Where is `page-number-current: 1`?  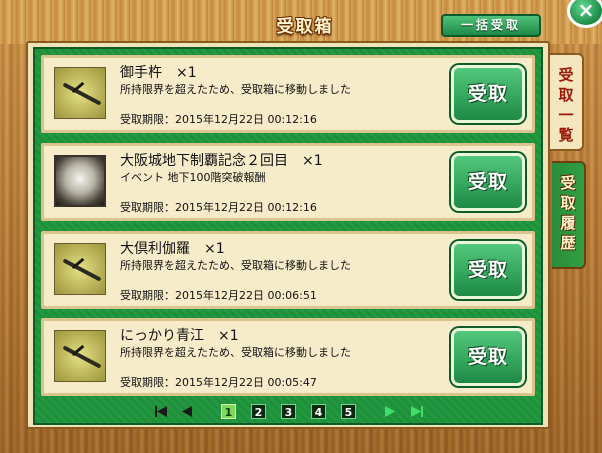 page-number-current: 1 is located at coordinates (228, 411).